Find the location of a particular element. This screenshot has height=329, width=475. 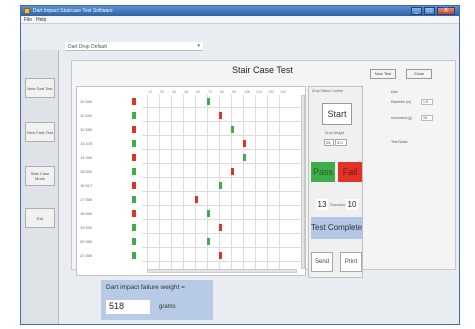

column-header: 24 is located at coordinates (162, 92).